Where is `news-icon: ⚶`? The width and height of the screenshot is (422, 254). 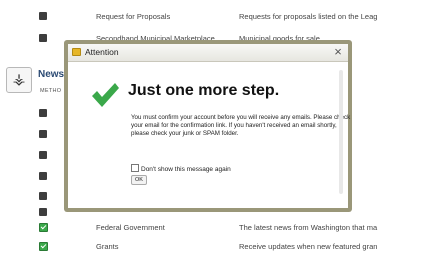 news-icon: ⚶ is located at coordinates (19, 80).